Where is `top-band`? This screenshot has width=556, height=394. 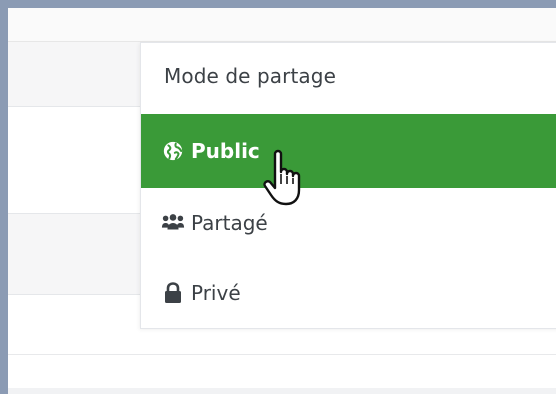 top-band is located at coordinates (282, 25).